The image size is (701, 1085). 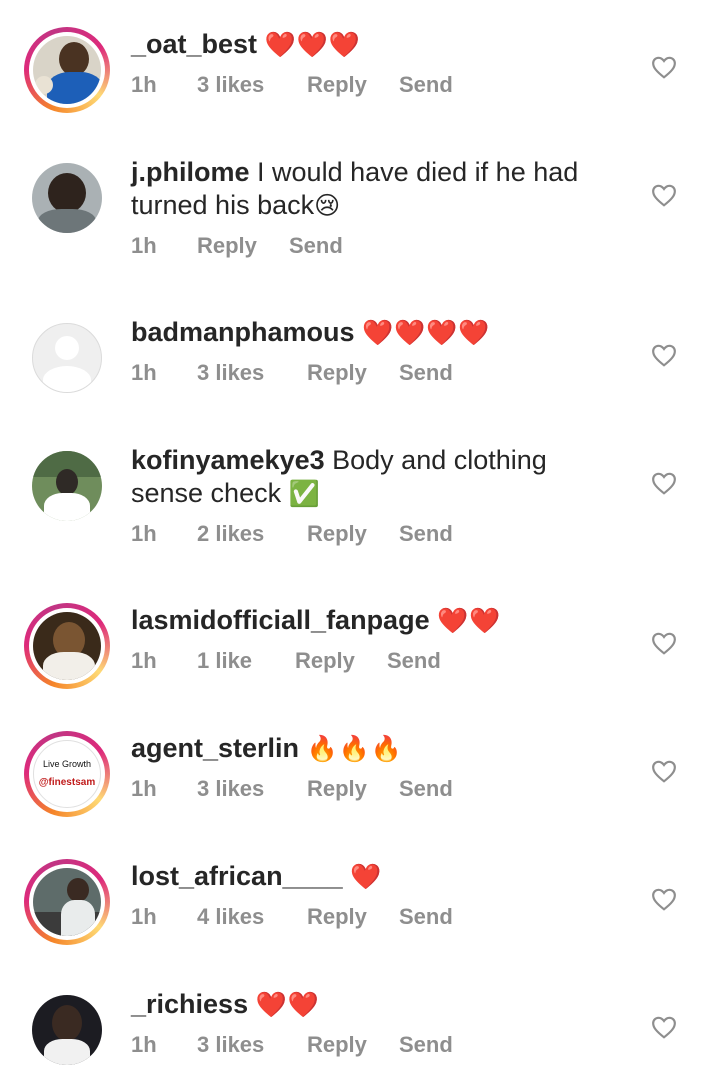 What do you see at coordinates (426, 333) in the screenshot?
I see `emoji: ❤️❤️❤️❤️` at bounding box center [426, 333].